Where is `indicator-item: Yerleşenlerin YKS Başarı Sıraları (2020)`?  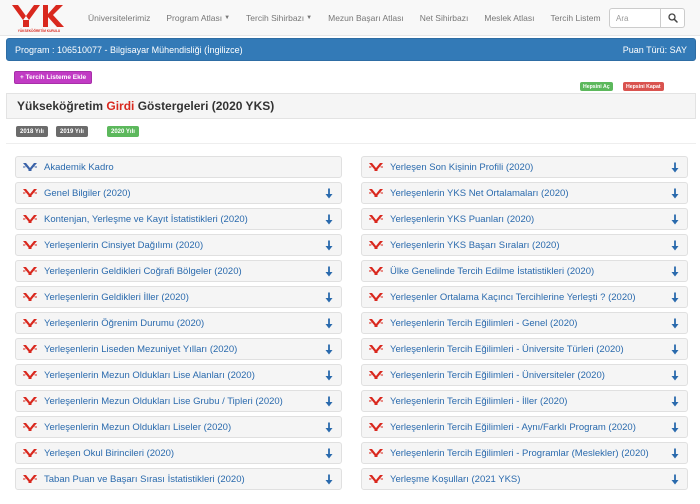 indicator-item: Yerleşenlerin YKS Başarı Sıraları (2020) is located at coordinates (524, 245).